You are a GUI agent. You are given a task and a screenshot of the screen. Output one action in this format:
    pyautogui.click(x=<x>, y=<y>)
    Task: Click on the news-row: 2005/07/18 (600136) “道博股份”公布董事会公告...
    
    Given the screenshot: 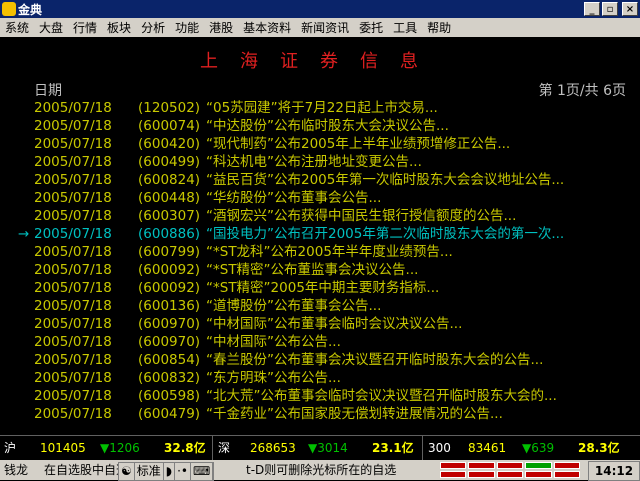 What is the action you would take?
    pyautogui.click(x=320, y=306)
    